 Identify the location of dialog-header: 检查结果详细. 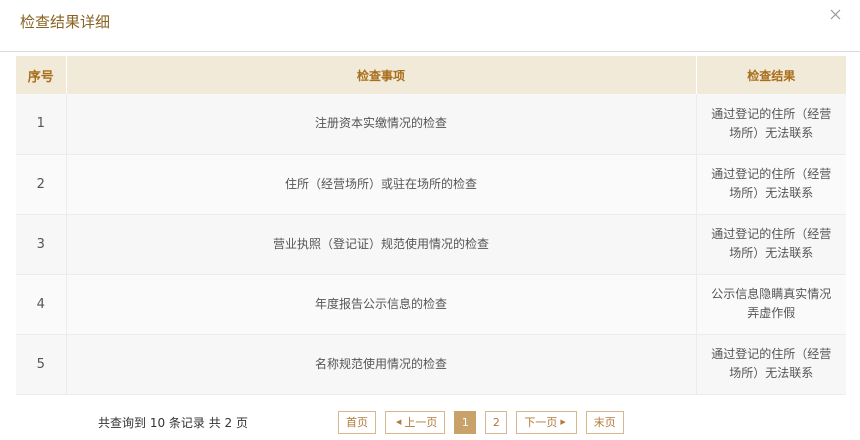
(430, 26).